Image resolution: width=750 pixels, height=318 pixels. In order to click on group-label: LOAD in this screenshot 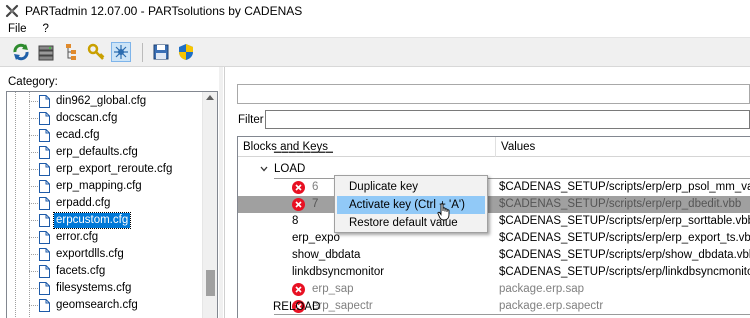, I will do `click(290, 169)`.